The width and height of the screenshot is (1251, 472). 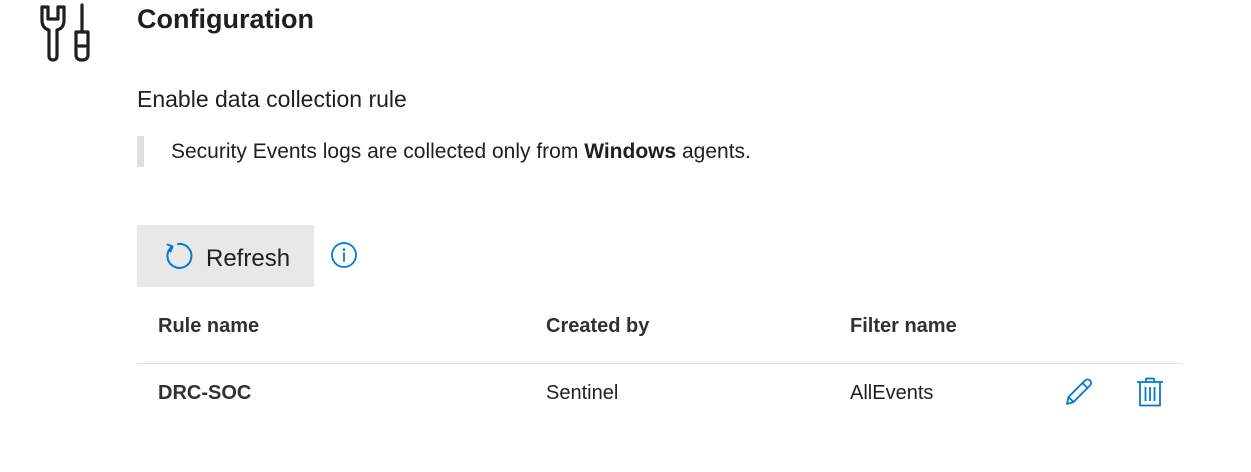 I want to click on column-header-created-by: Created by, so click(x=597, y=326).